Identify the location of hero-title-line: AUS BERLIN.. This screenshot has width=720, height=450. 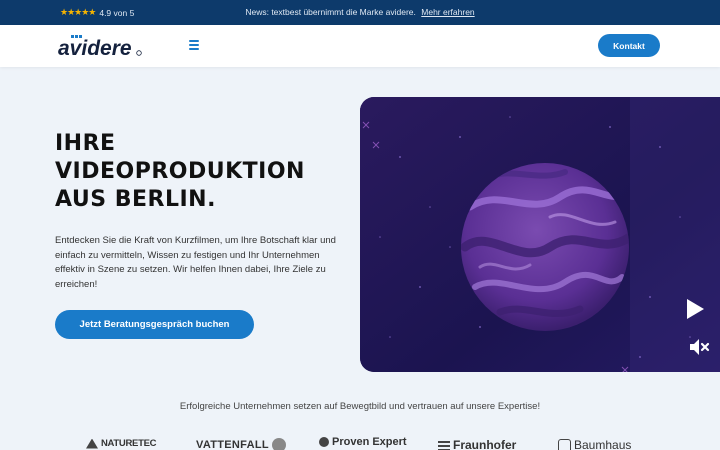
(135, 199).